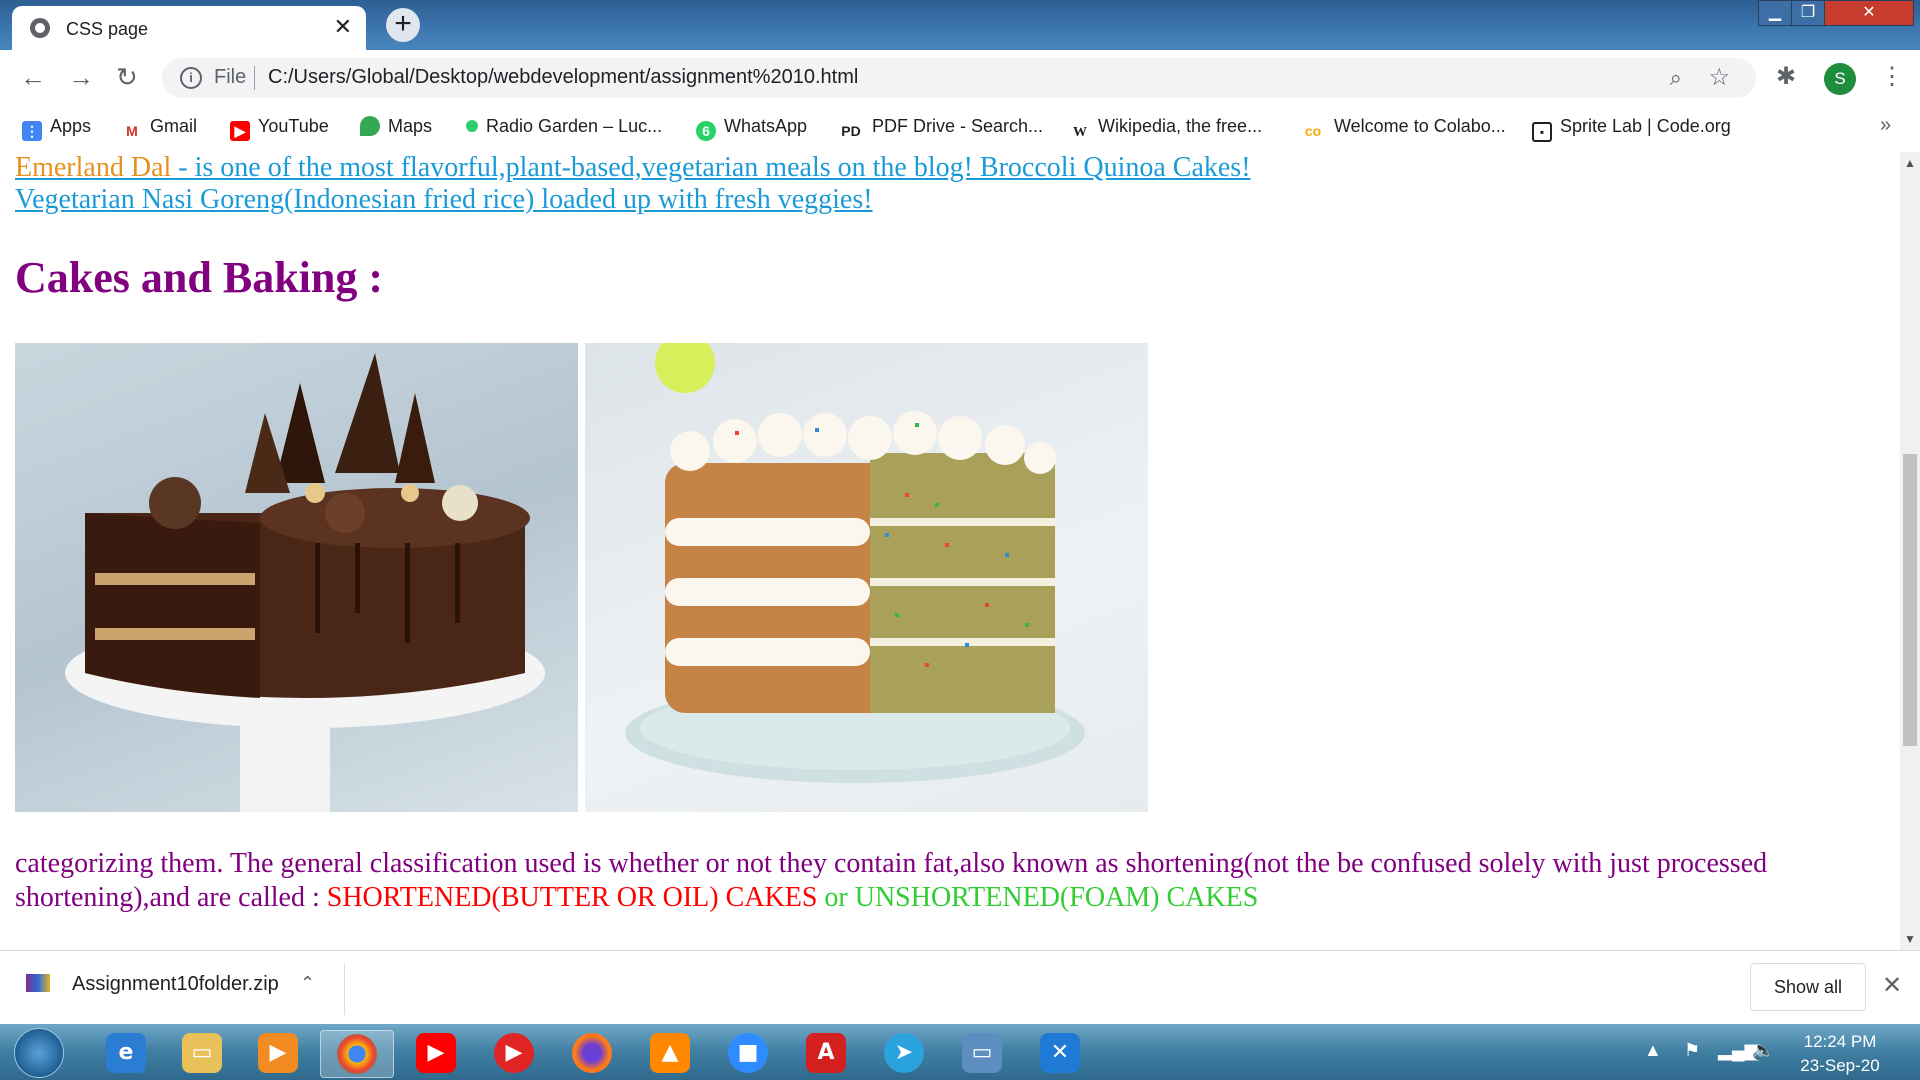 Image resolution: width=1920 pixels, height=1080 pixels. Describe the element at coordinates (1840, 79) in the screenshot. I see `profile-avatar: S` at that location.